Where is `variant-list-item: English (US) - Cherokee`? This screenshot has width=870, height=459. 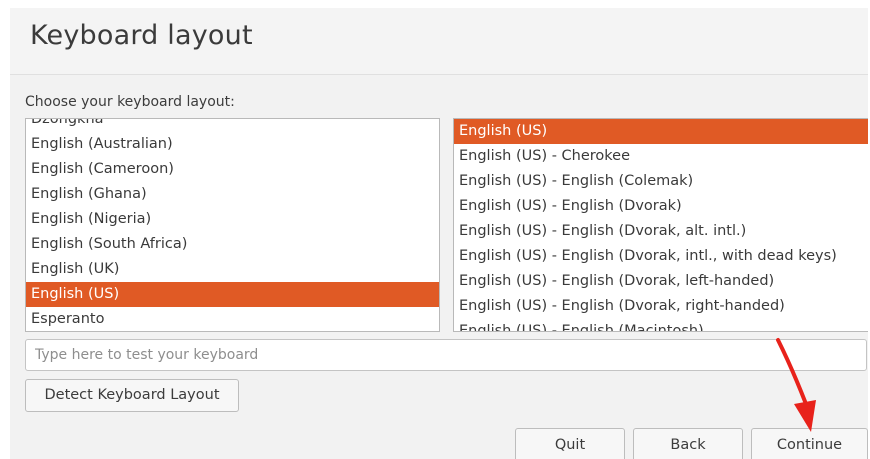 variant-list-item: English (US) - Cherokee is located at coordinates (661, 156).